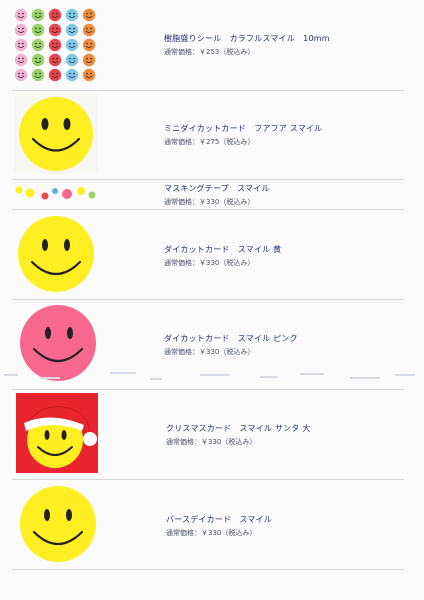  I want to click on sticker-sheet-graphic, so click(55, 45).